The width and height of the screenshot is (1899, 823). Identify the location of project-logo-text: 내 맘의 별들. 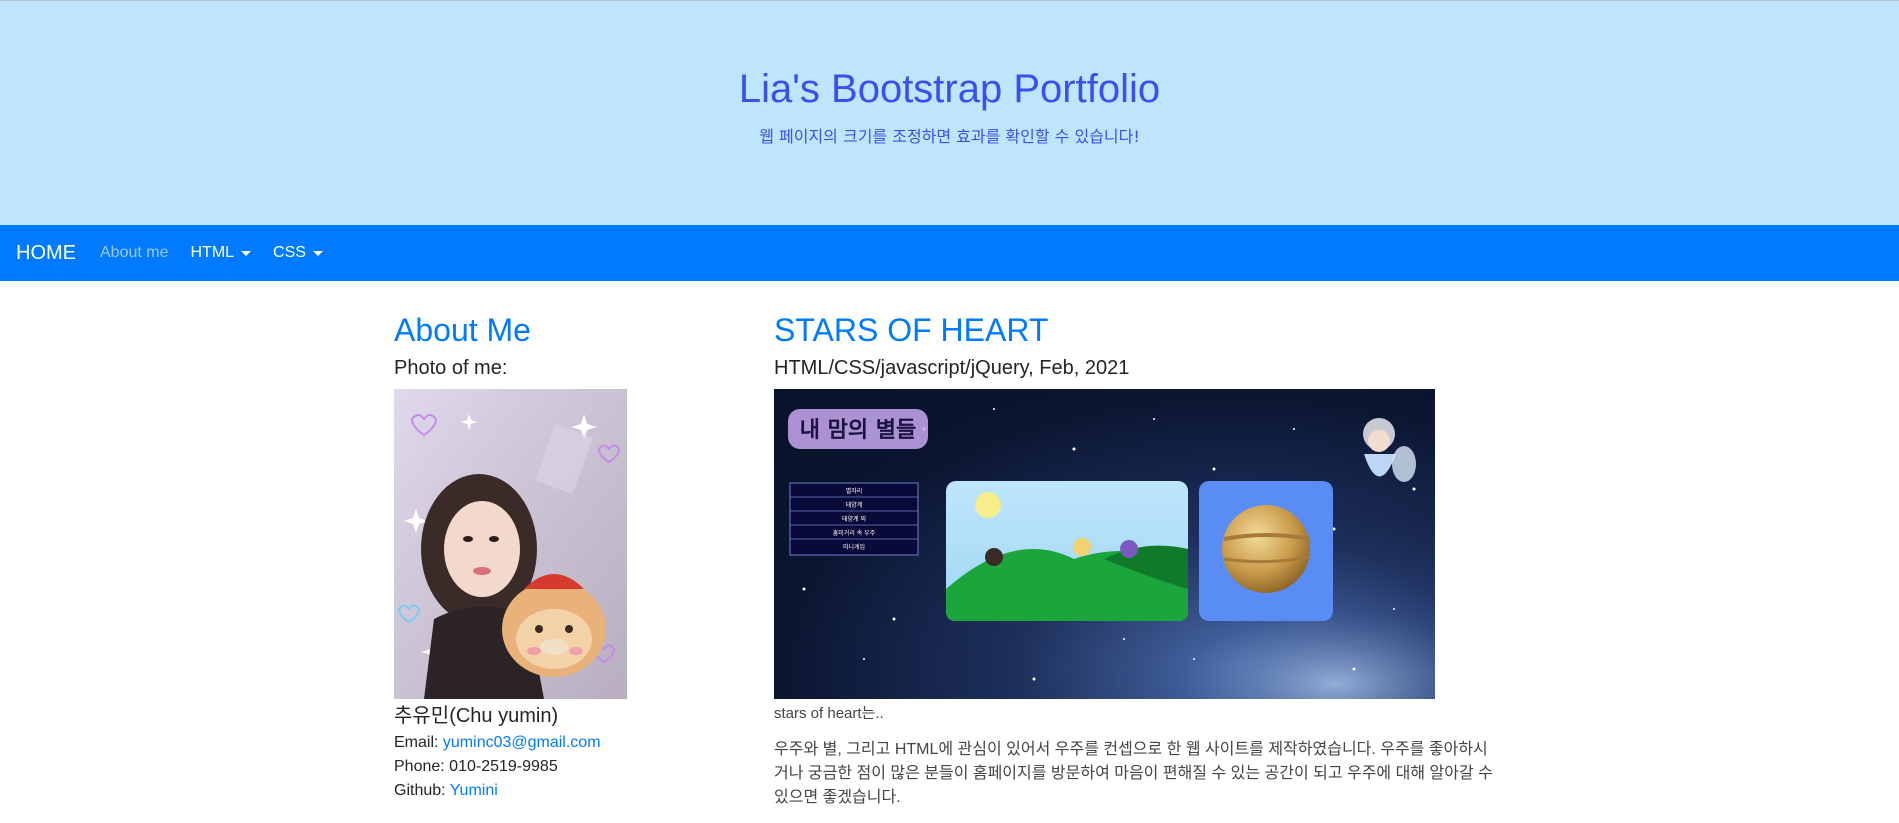
(858, 430).